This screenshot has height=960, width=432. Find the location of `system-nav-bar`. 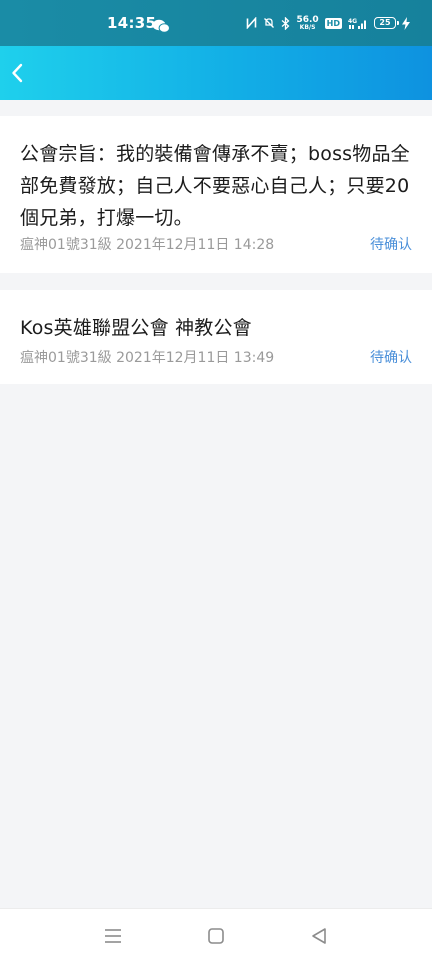

system-nav-bar is located at coordinates (216, 934).